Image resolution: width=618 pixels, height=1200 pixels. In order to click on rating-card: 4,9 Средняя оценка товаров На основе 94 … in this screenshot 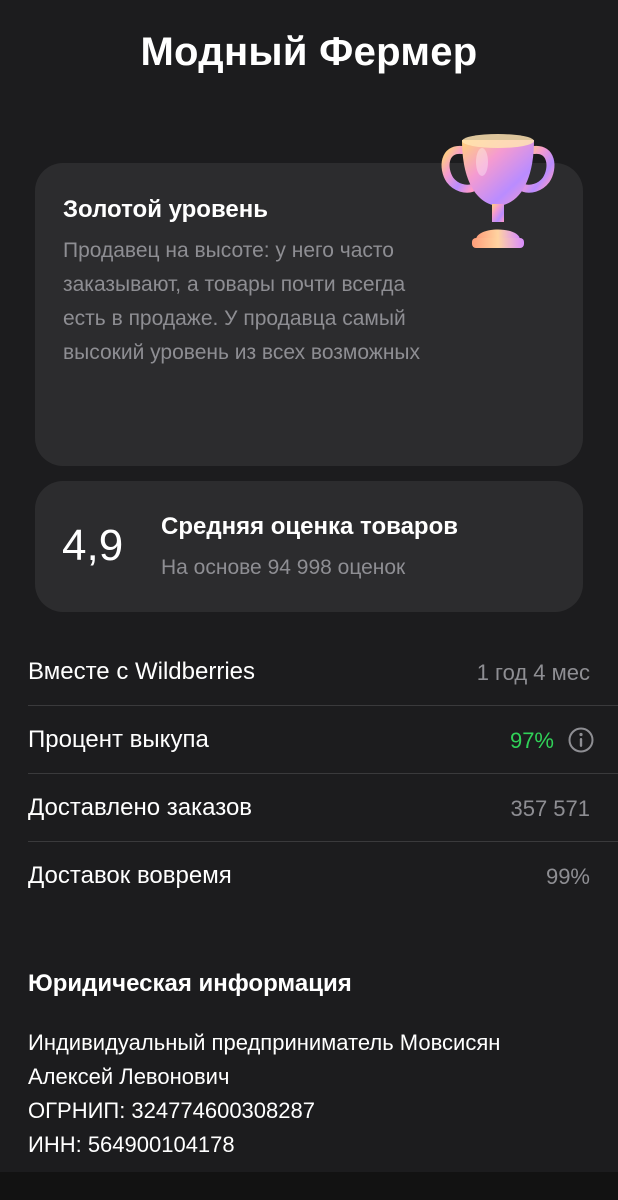, I will do `click(309, 546)`.